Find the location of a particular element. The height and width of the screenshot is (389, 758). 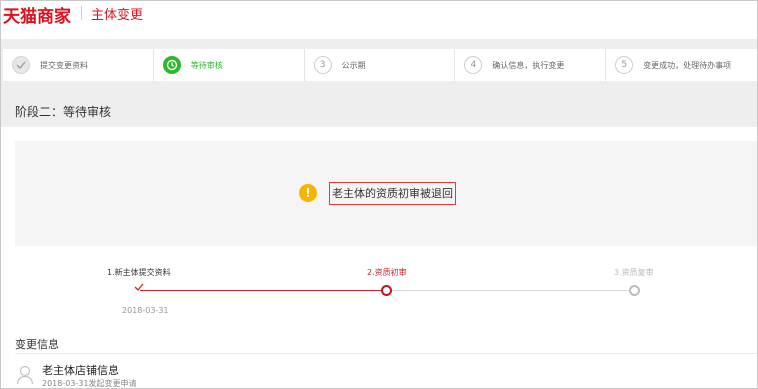

step-success: 5 变更成功，处理待办事项 is located at coordinates (681, 65).